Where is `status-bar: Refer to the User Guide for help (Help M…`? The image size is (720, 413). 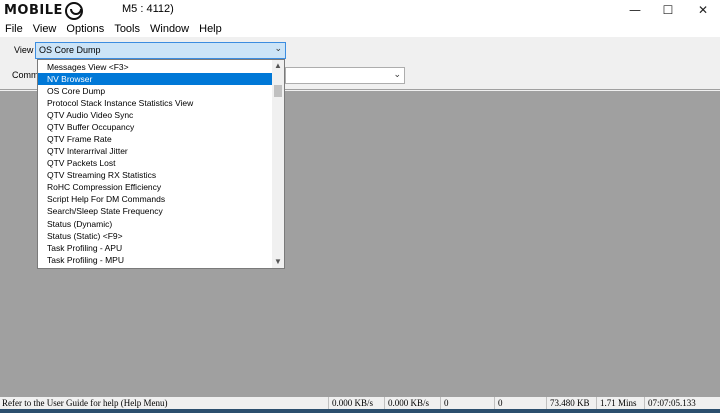
status-bar: Refer to the User Guide for help (Help M… is located at coordinates (360, 403).